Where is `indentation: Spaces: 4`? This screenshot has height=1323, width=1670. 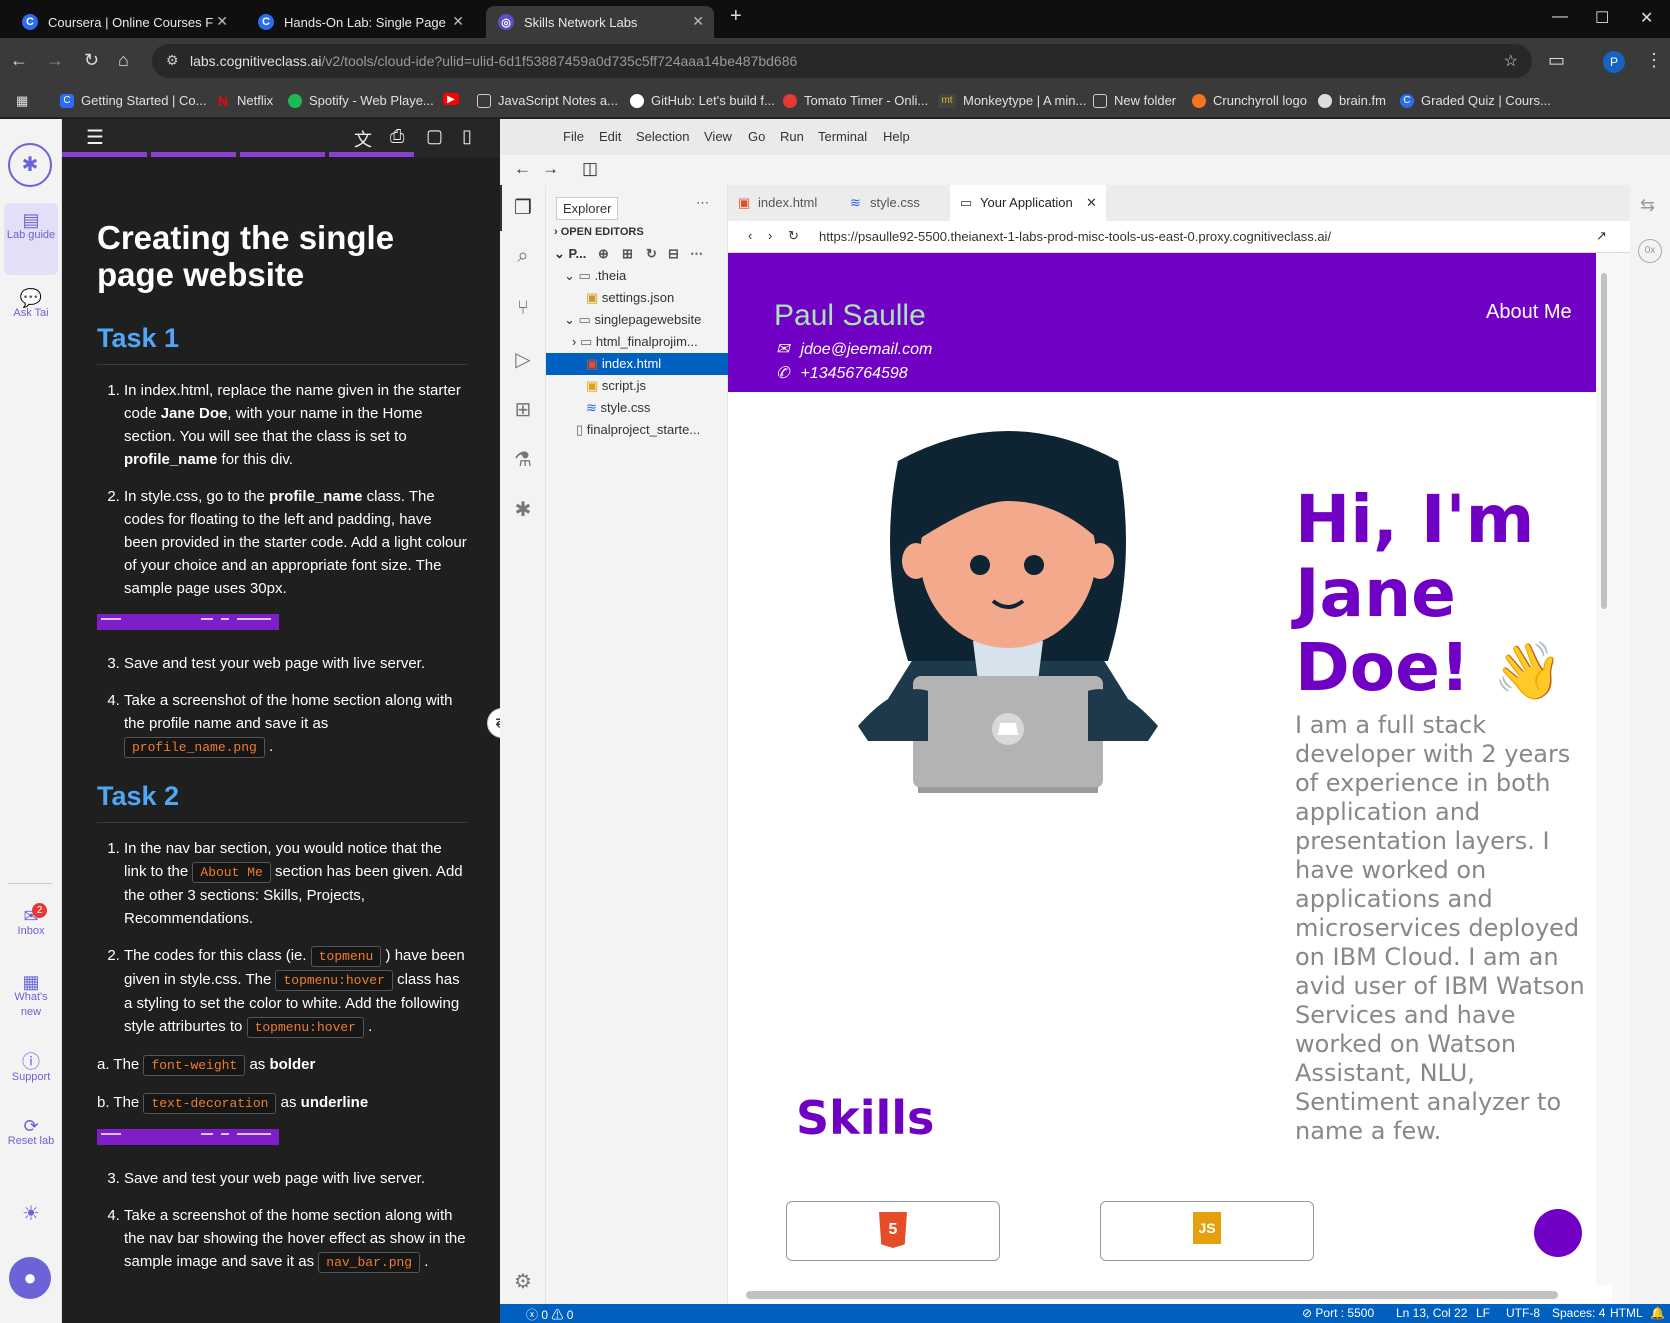 indentation: Spaces: 4 is located at coordinates (1578, 1313).